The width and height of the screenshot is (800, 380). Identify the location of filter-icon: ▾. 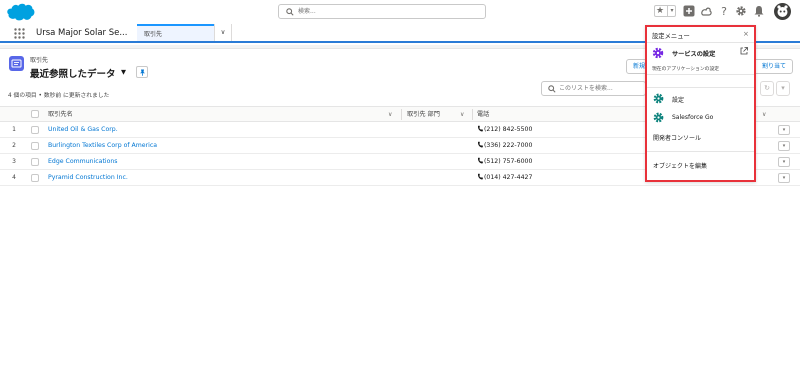
(783, 88).